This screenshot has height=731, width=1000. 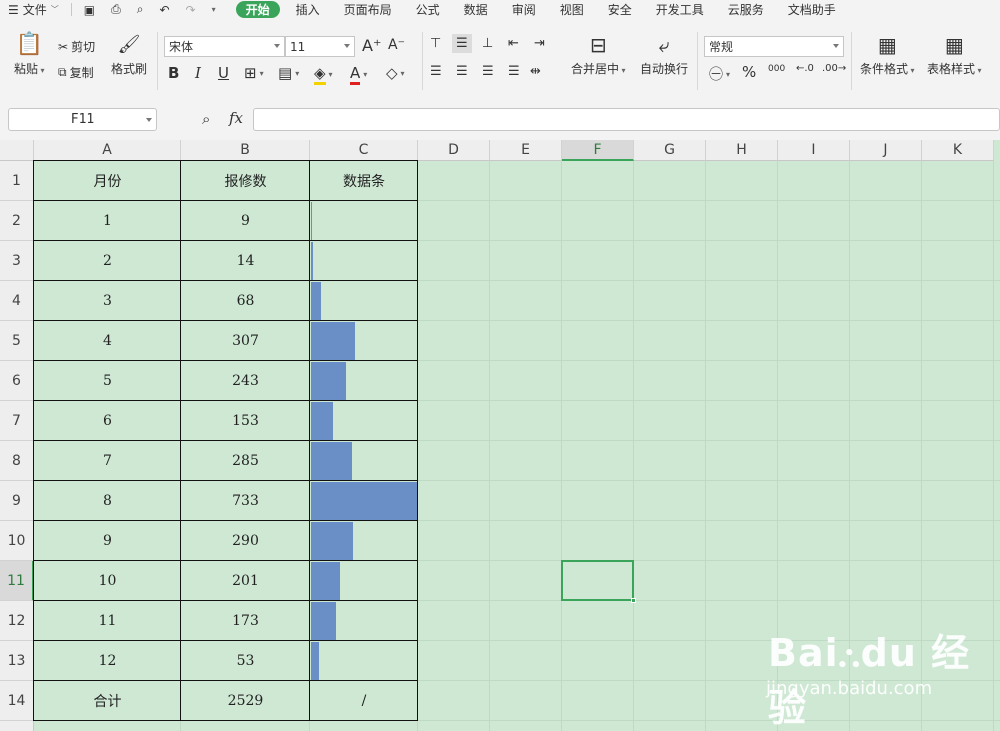 What do you see at coordinates (364, 701) in the screenshot?
I see `total-bar-cell: /` at bounding box center [364, 701].